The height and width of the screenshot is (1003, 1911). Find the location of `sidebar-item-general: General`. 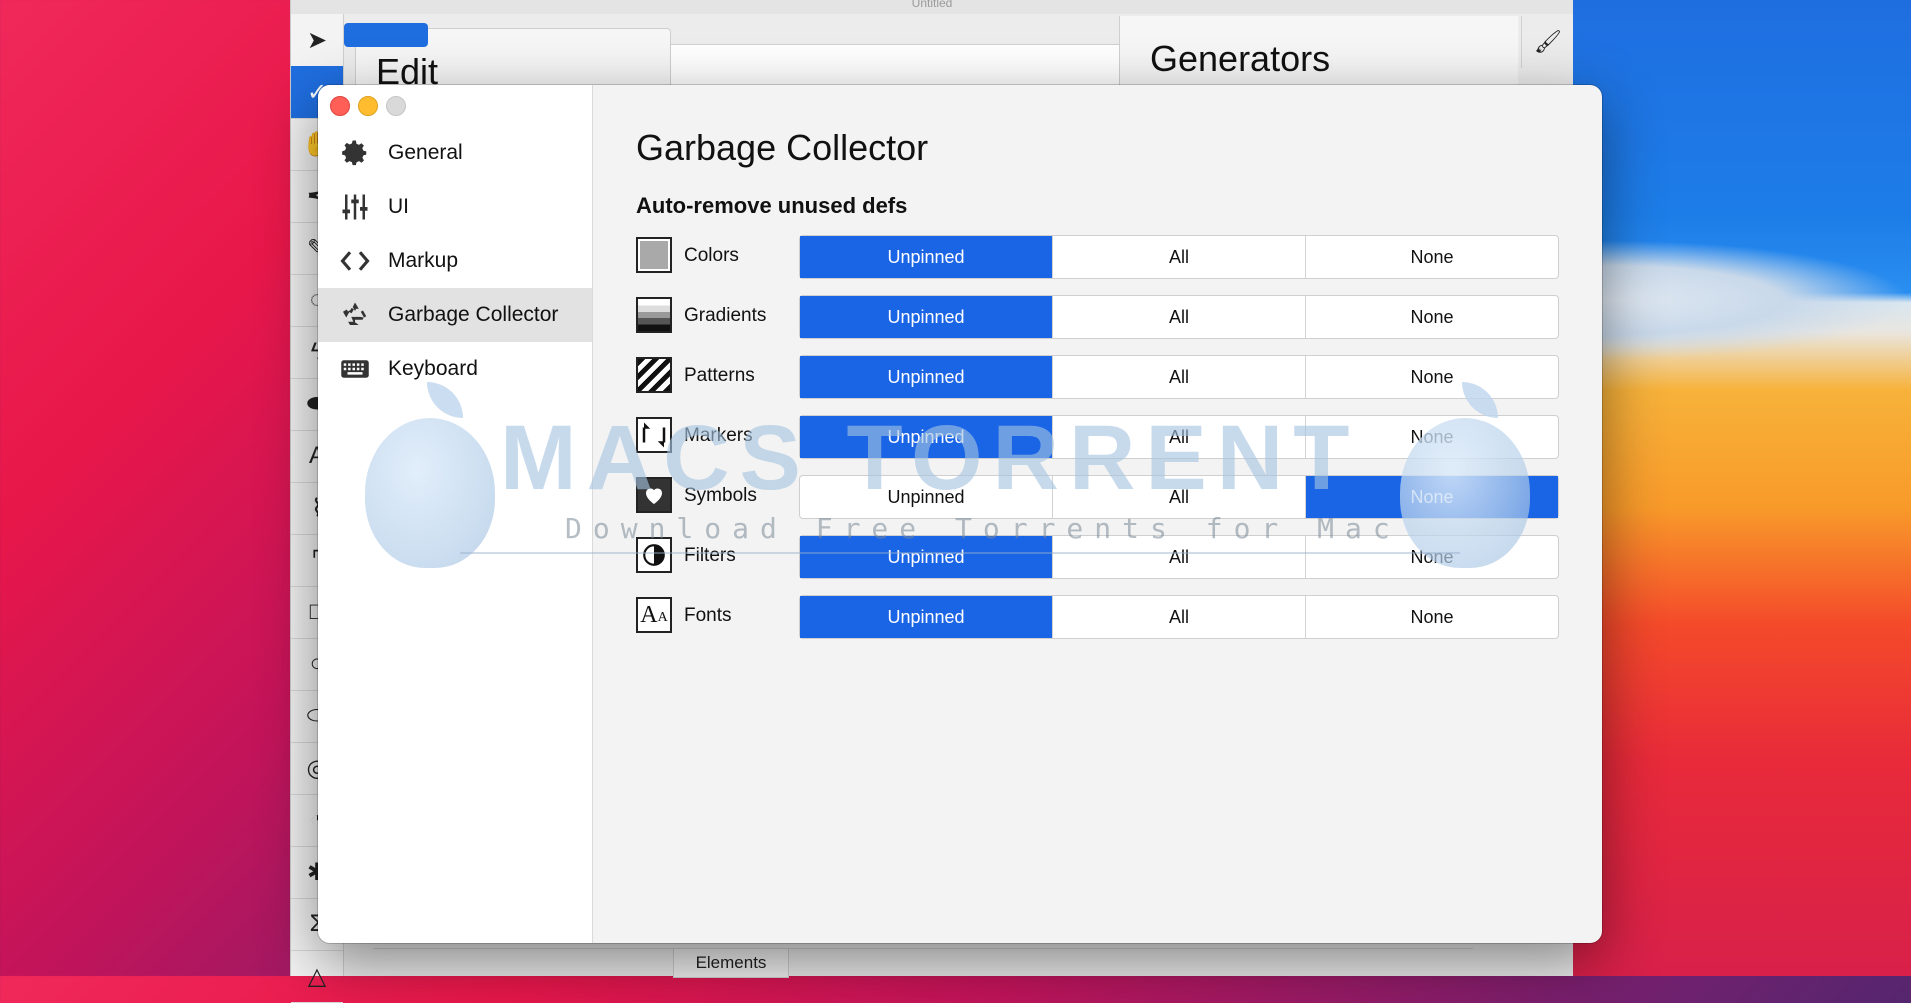

sidebar-item-general: General is located at coordinates (455, 153).